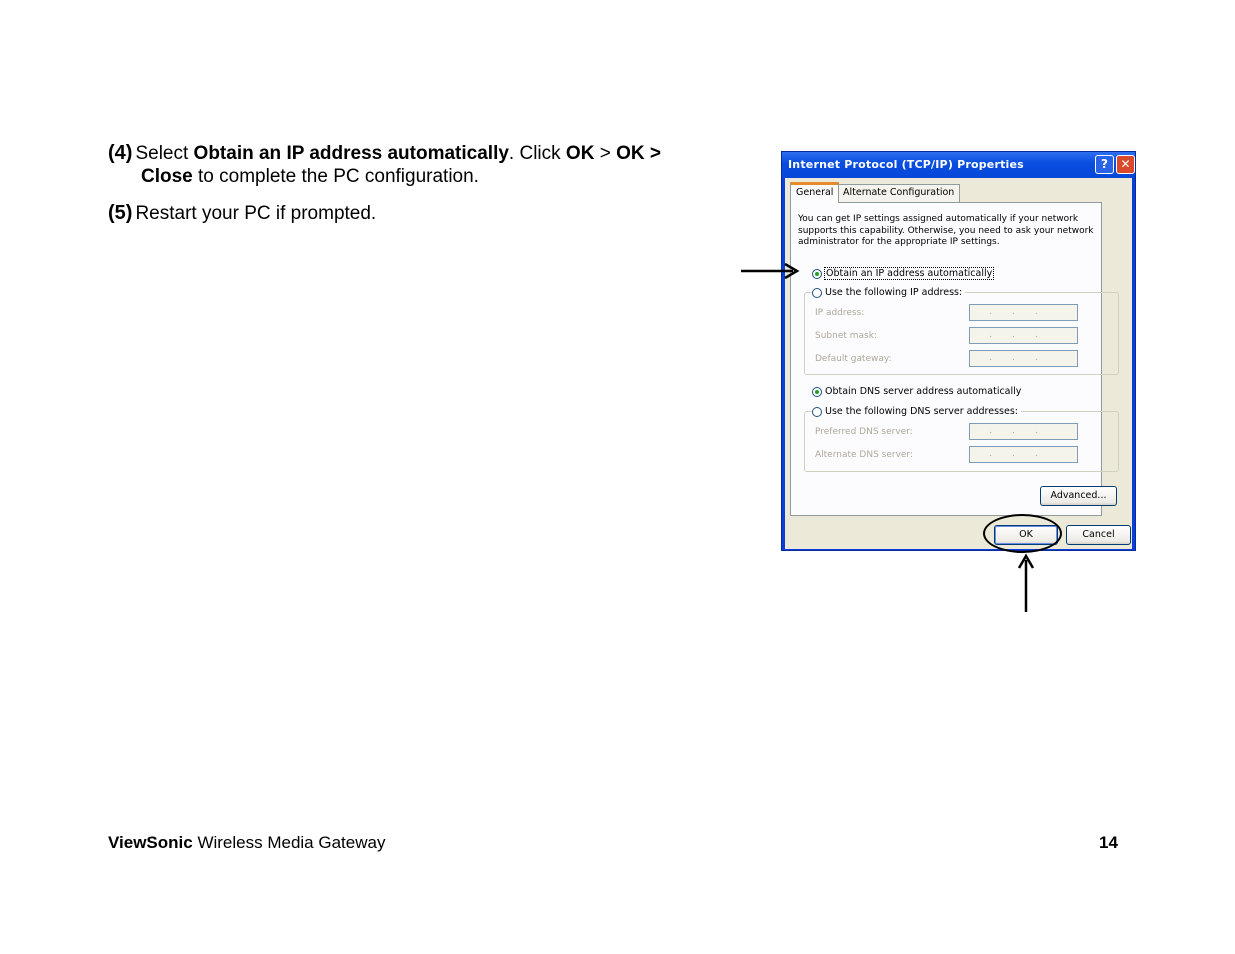 This screenshot has height=954, width=1235. Describe the element at coordinates (1108, 842) in the screenshot. I see `page-number: 14` at that location.